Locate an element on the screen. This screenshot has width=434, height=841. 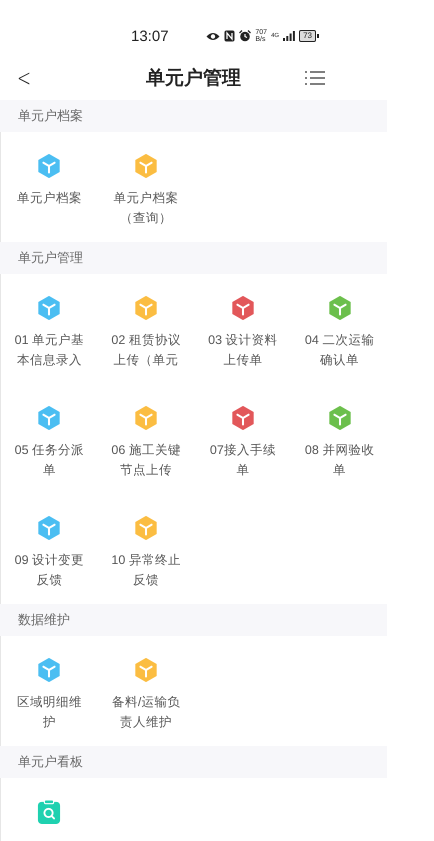
menu-item-label: 10 异常终止反馈 is located at coordinates (146, 570).